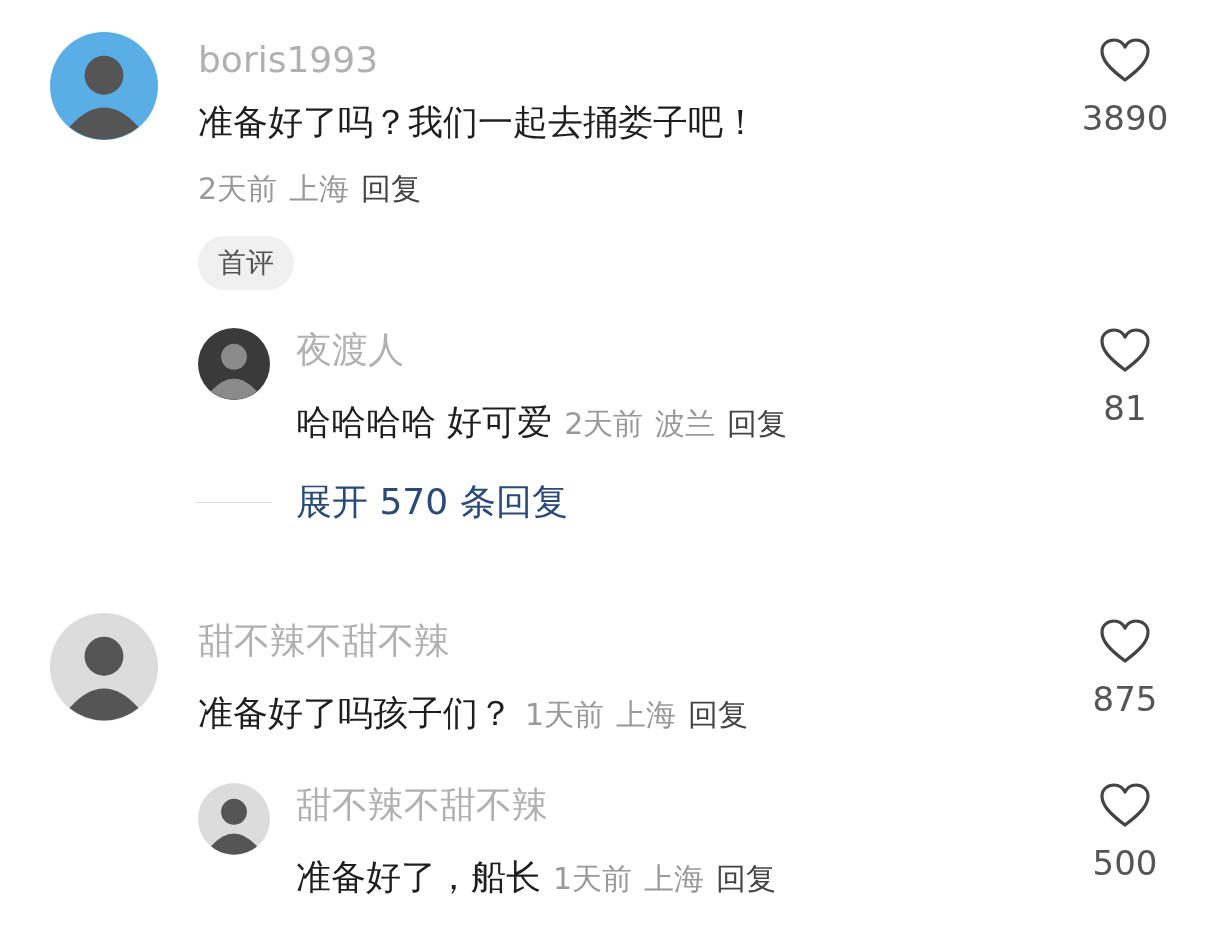 Image resolution: width=1206 pixels, height=940 pixels. What do you see at coordinates (424, 422) in the screenshot?
I see `comment-text: 哈哈哈哈 好可爱` at bounding box center [424, 422].